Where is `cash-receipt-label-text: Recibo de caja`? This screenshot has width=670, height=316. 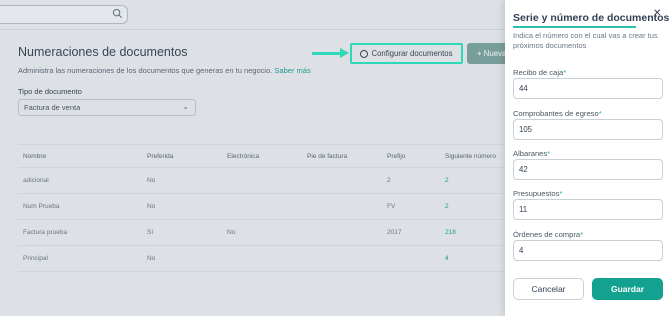
cash-receipt-label-text: Recibo de caja is located at coordinates (538, 72).